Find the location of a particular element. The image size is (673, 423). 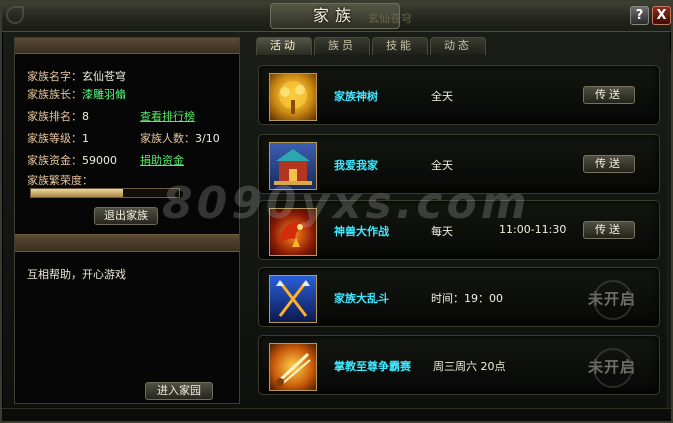

family-rank-value: 8 is located at coordinates (85, 116).